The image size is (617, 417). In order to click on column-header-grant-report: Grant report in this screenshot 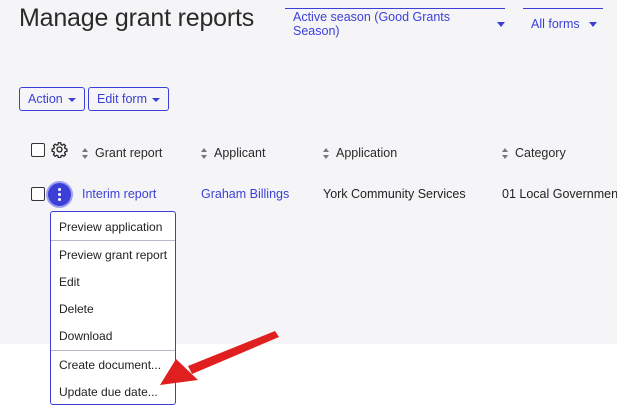, I will do `click(122, 153)`.